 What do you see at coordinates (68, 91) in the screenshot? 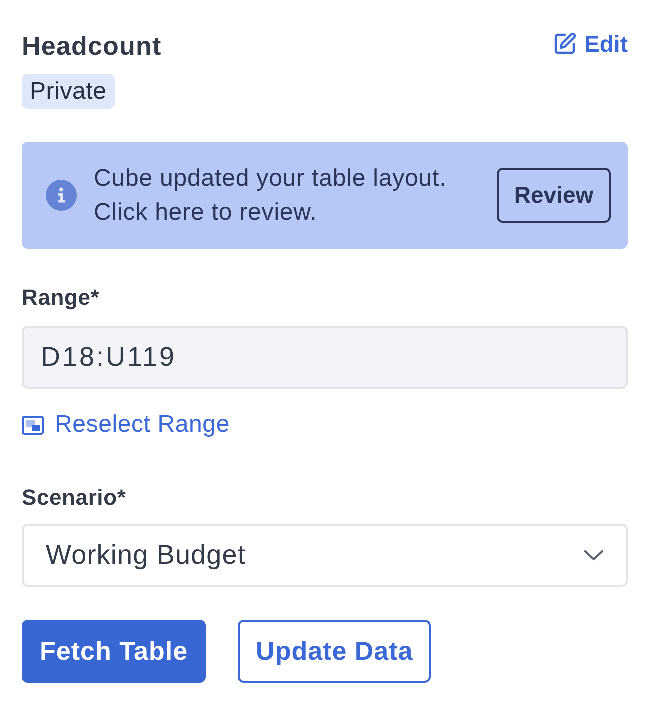
I see `visibility-badge: Private` at bounding box center [68, 91].